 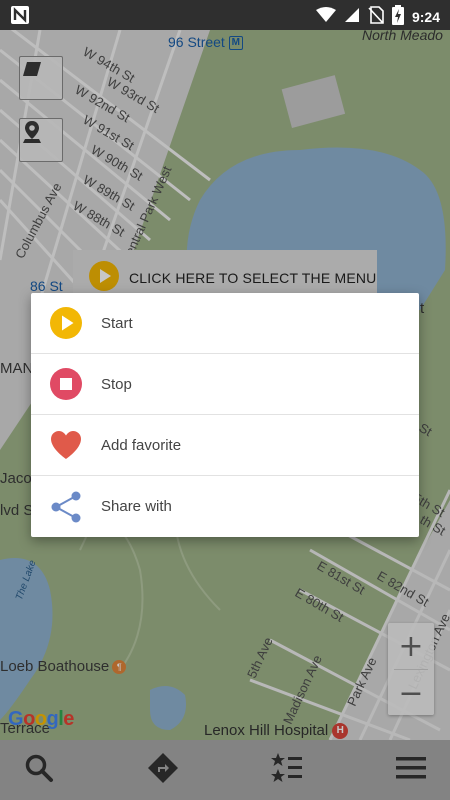 I want to click on menu-item-add-favorite: Add favorite, so click(x=225, y=445).